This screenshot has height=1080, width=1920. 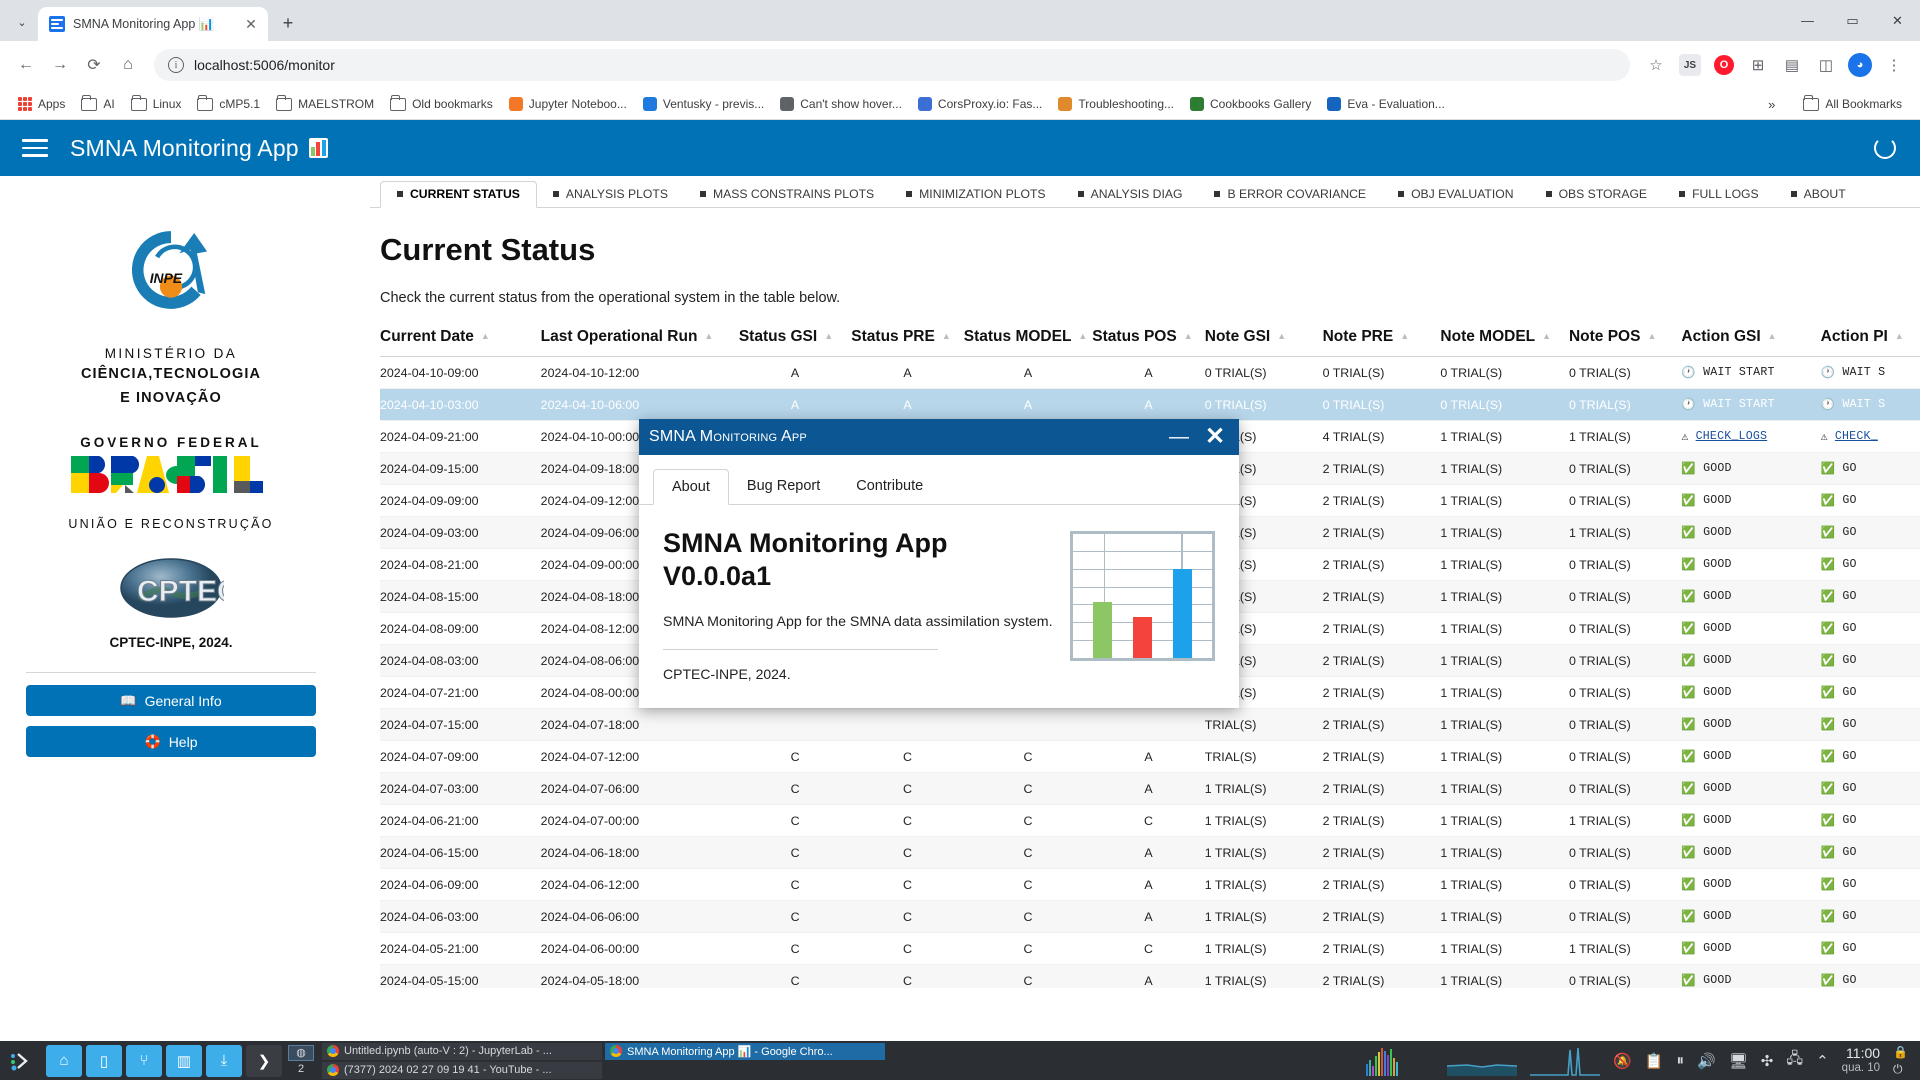 What do you see at coordinates (228, 104) in the screenshot?
I see `bookmark-item: cMP5.1` at bounding box center [228, 104].